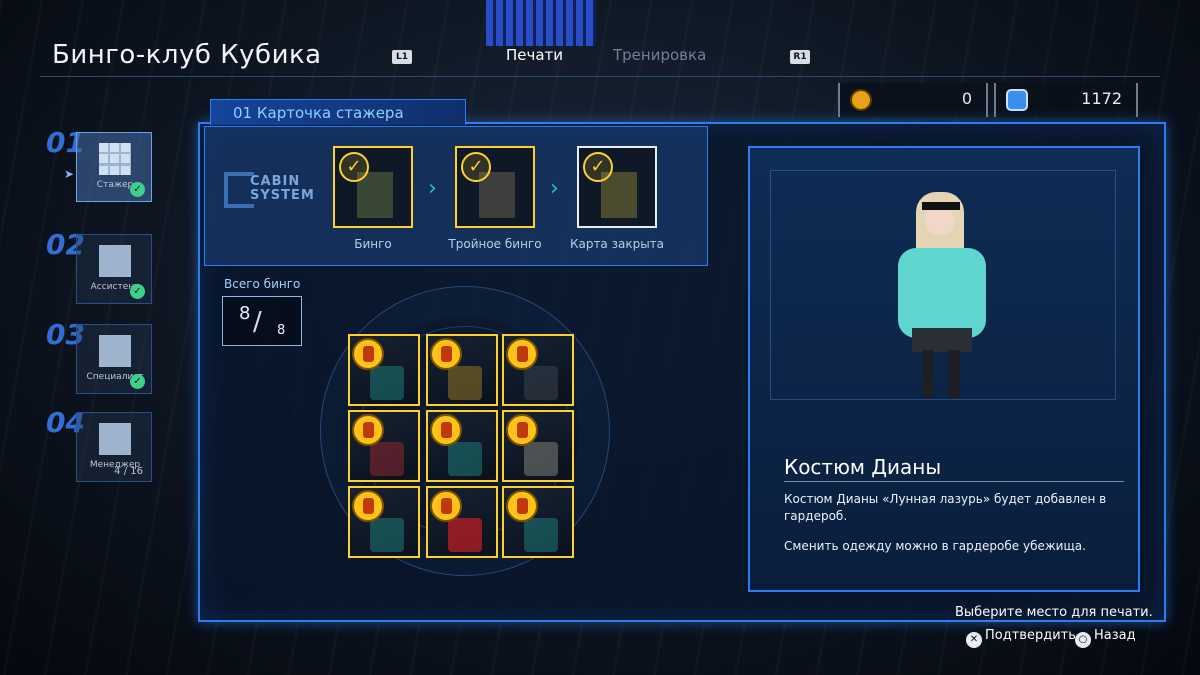  I want to click on cabin-logo-text: CABIN SYSTEM, so click(282, 188).